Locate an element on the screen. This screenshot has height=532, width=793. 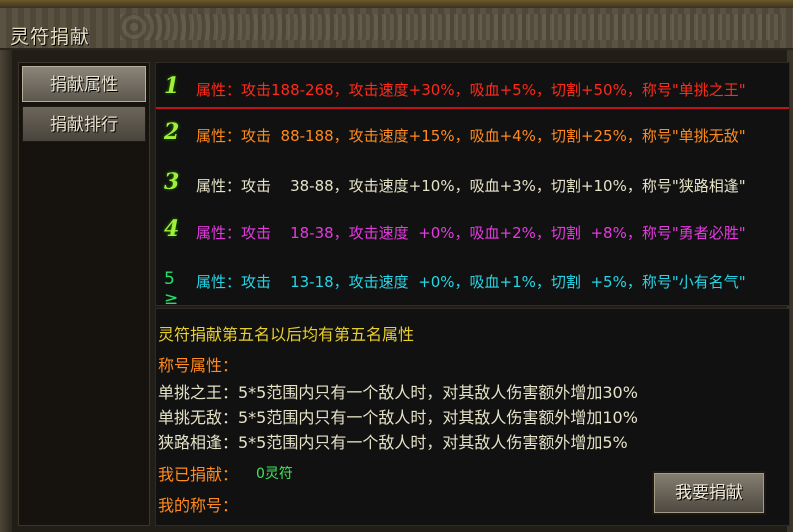
tab-donation-ranking: 捐献排行 is located at coordinates (84, 124).